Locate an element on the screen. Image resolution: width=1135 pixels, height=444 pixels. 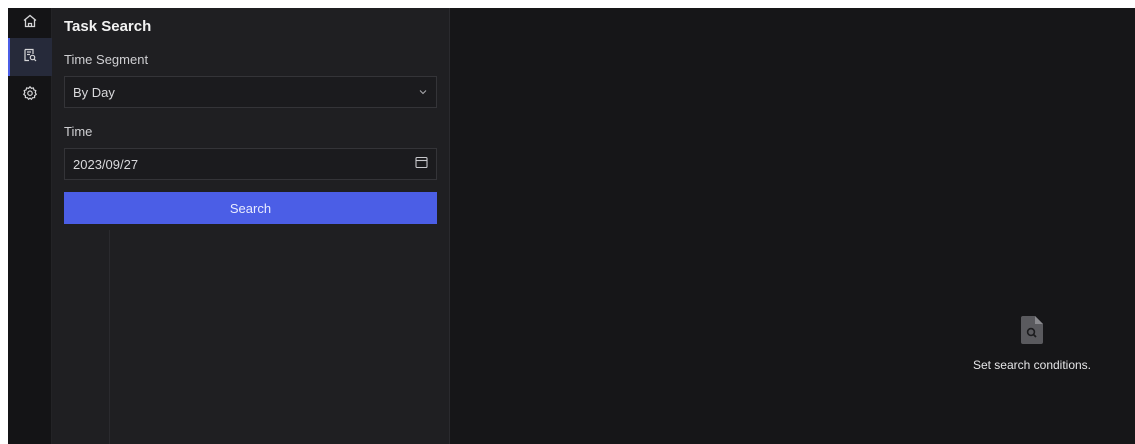
date-field is located at coordinates (250, 164).